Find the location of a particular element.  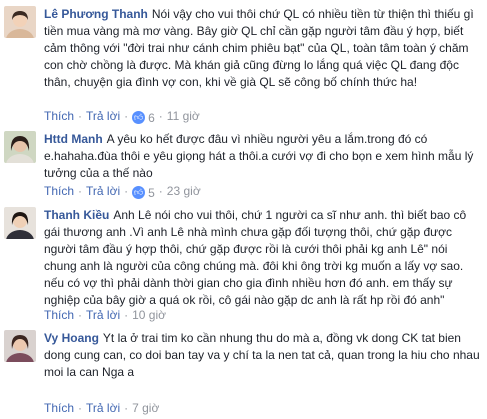

comment-author: Lê Phương Thanh is located at coordinates (96, 14).